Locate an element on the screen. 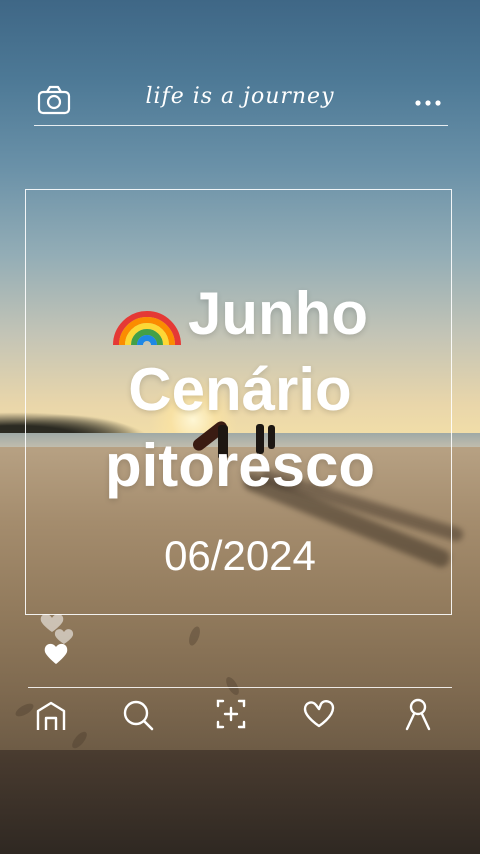 This screenshot has height=854, width=480. top-bar: life is a journey is located at coordinates (240, 100).